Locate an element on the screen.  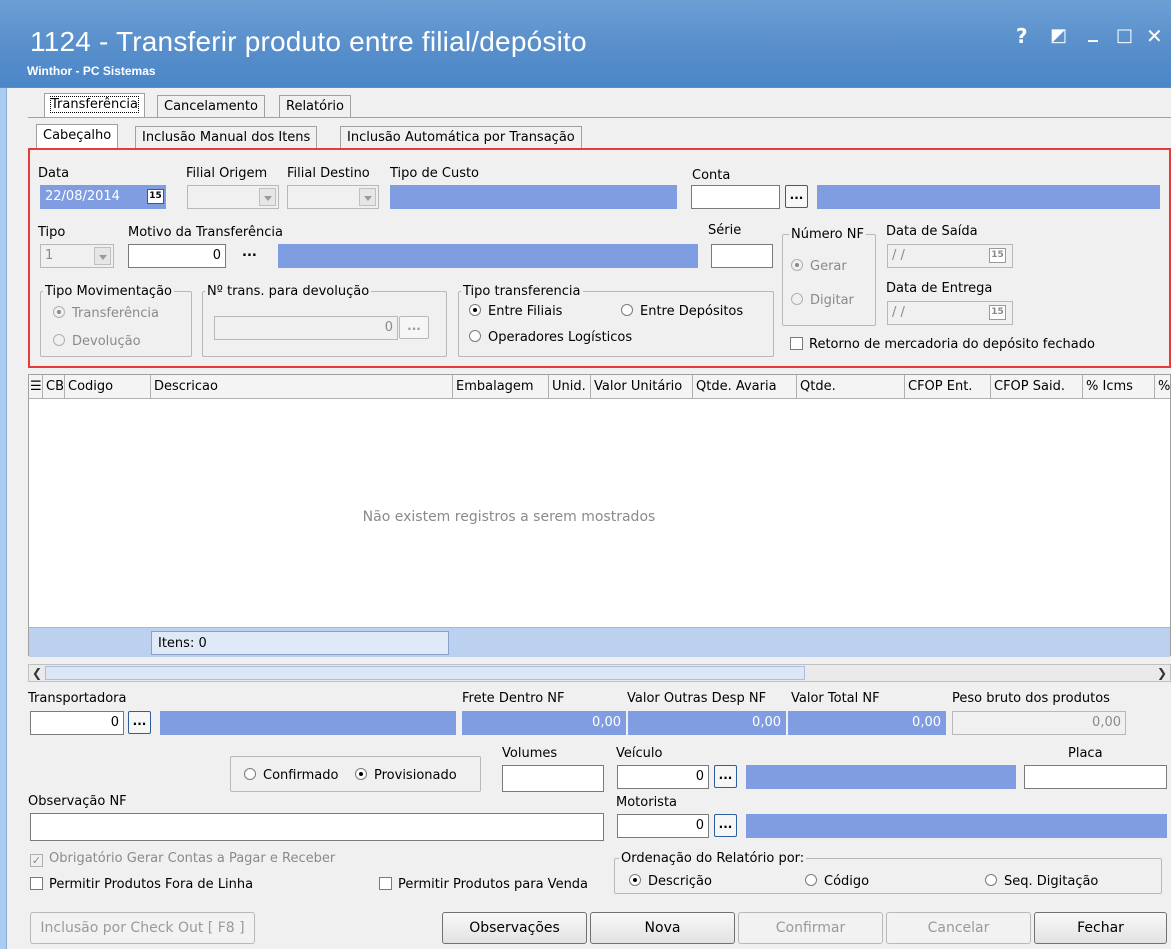
tab-inclusao-automatica: Inclusão Automática por Transação is located at coordinates (461, 137).